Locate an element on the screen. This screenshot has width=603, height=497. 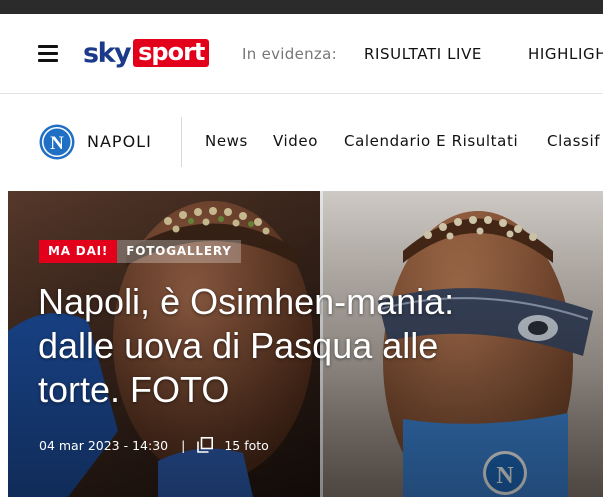
nav-link-risultati-live: RISULTATI LIVE is located at coordinates (423, 54).